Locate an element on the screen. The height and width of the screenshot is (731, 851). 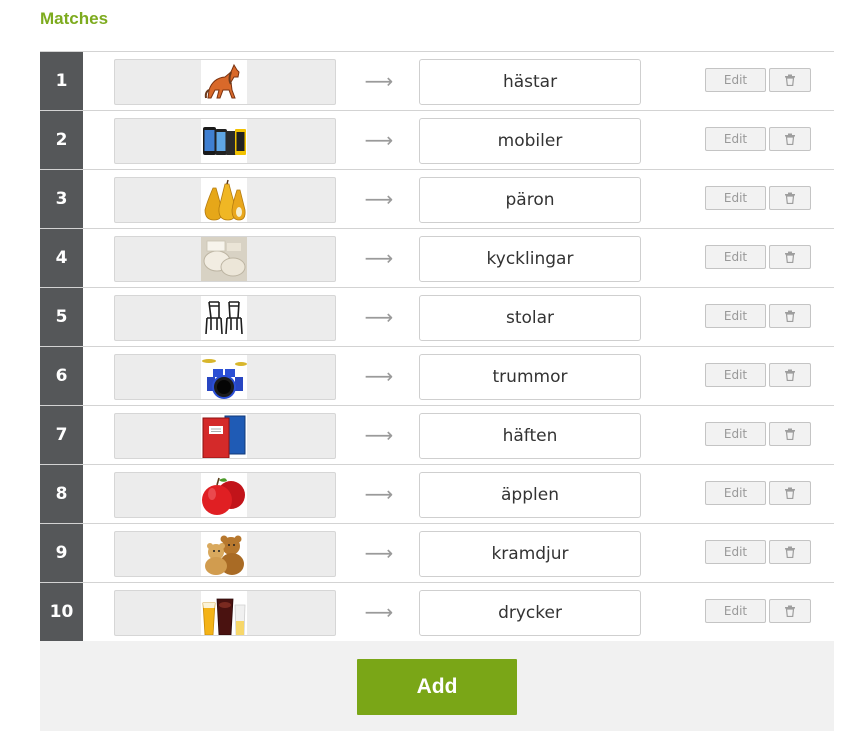
match-row: 7 ⟶ häften Edit is located at coordinates (437, 435).